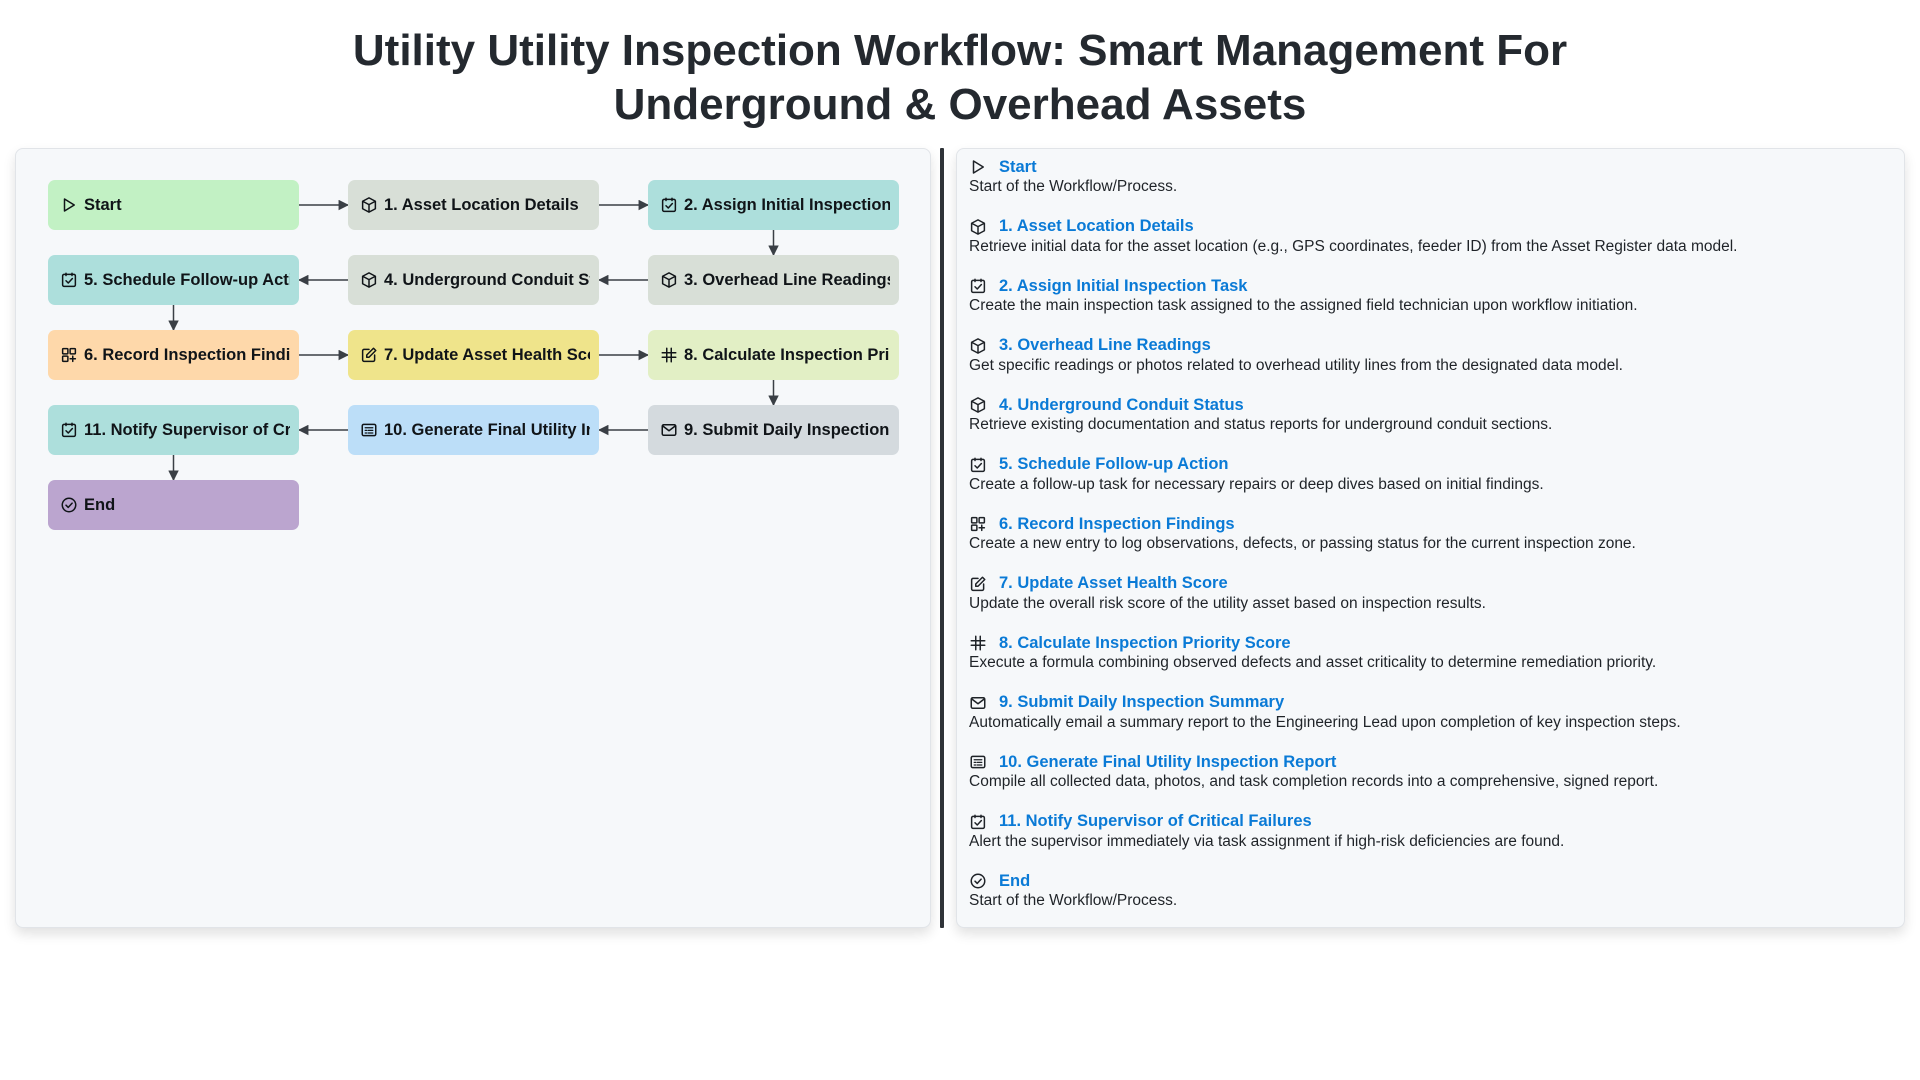  What do you see at coordinates (1121, 405) in the screenshot?
I see `legend-item-name: 4. Underground Conduit Status` at bounding box center [1121, 405].